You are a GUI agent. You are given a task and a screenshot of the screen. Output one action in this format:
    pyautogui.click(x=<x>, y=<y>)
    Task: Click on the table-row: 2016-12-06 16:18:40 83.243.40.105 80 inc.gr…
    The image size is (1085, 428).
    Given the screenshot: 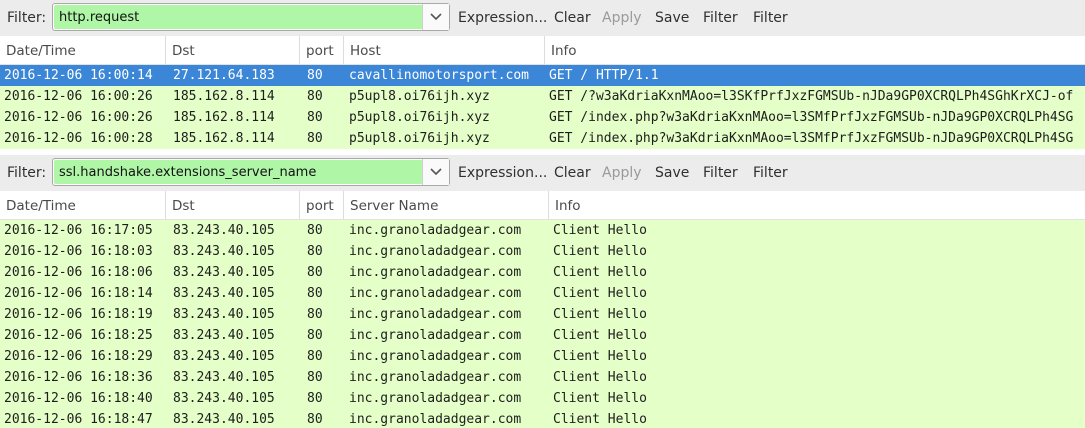 What is the action you would take?
    pyautogui.click(x=542, y=398)
    